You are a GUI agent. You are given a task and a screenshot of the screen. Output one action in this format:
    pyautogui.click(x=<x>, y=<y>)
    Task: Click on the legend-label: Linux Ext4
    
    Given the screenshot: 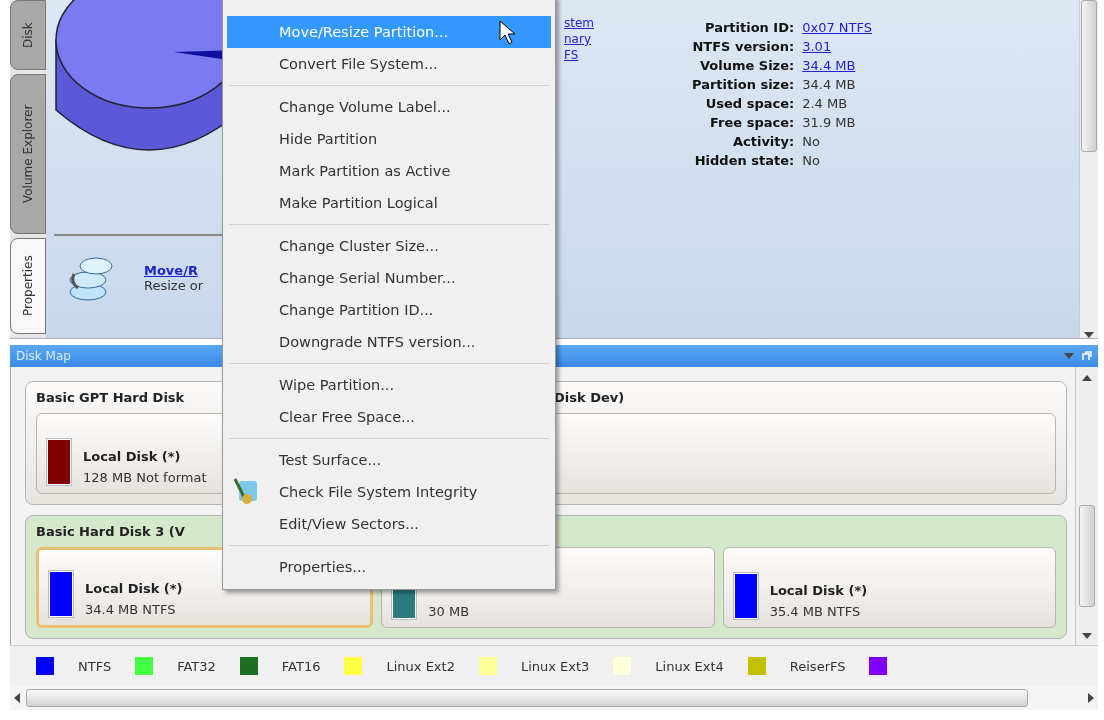 What is the action you would take?
    pyautogui.click(x=689, y=666)
    